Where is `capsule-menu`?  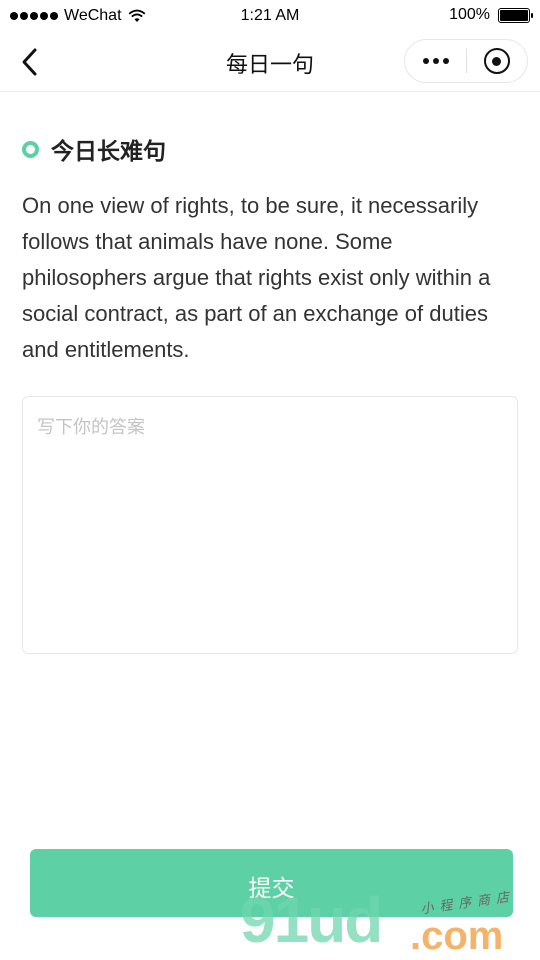 capsule-menu is located at coordinates (466, 61).